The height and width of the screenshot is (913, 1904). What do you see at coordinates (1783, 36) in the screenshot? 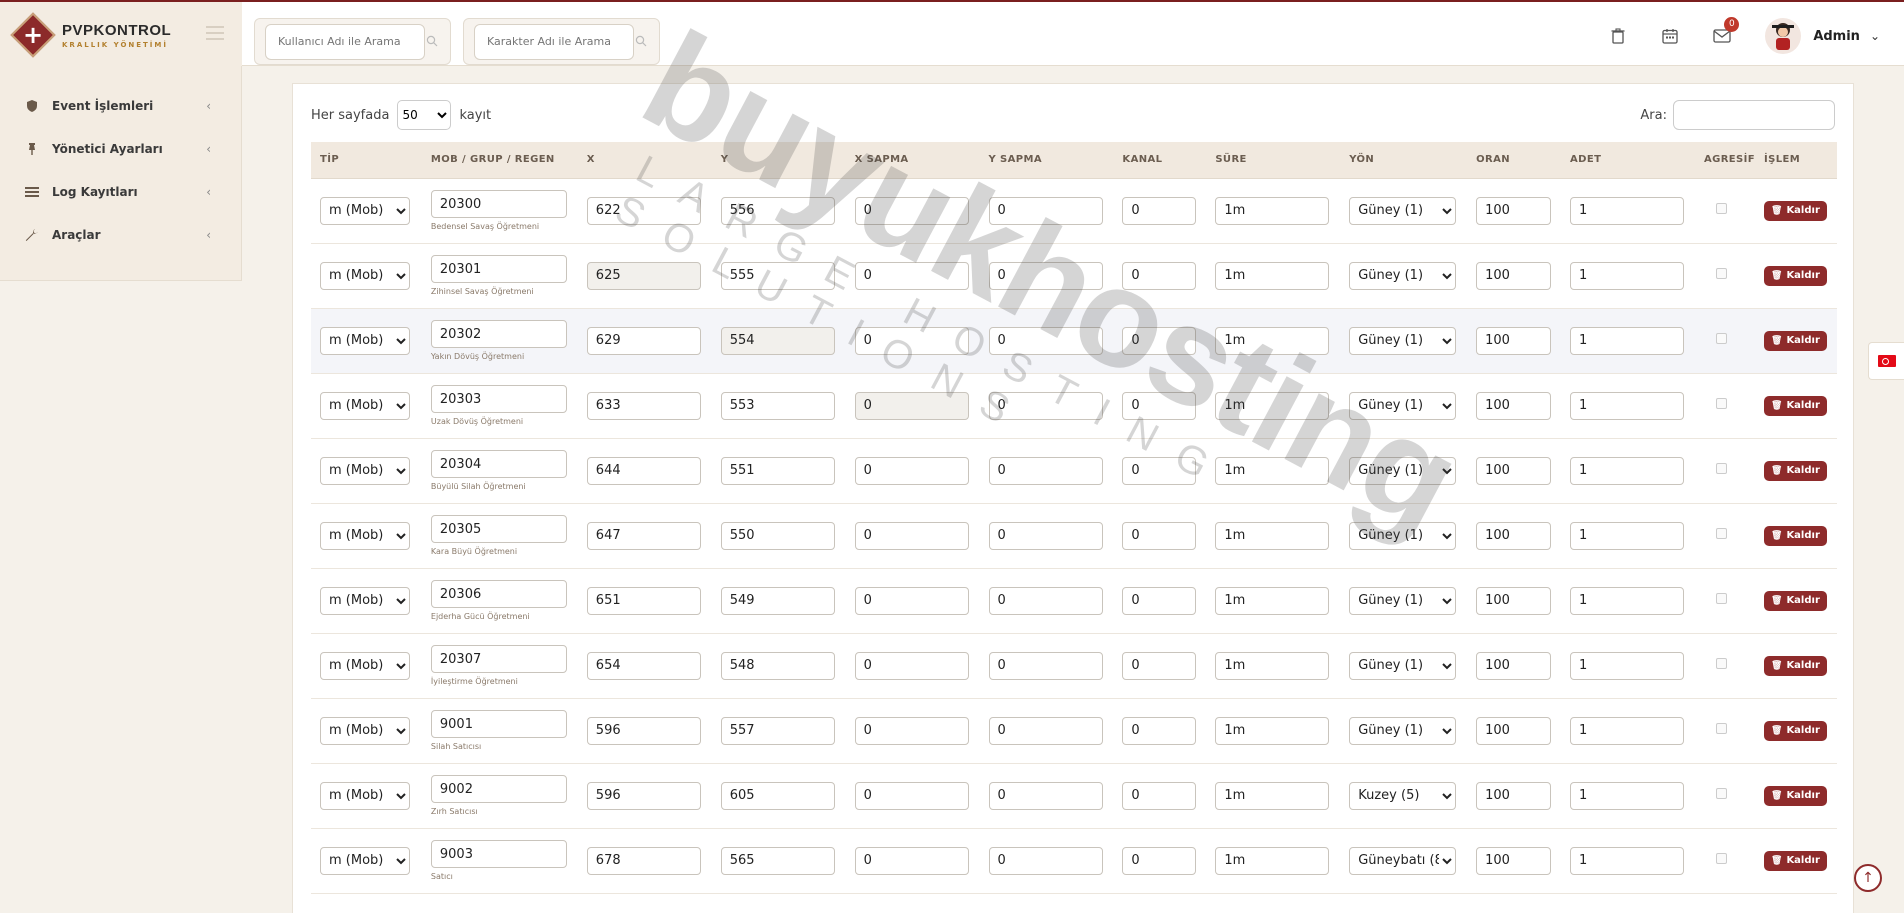
I see `avatar` at bounding box center [1783, 36].